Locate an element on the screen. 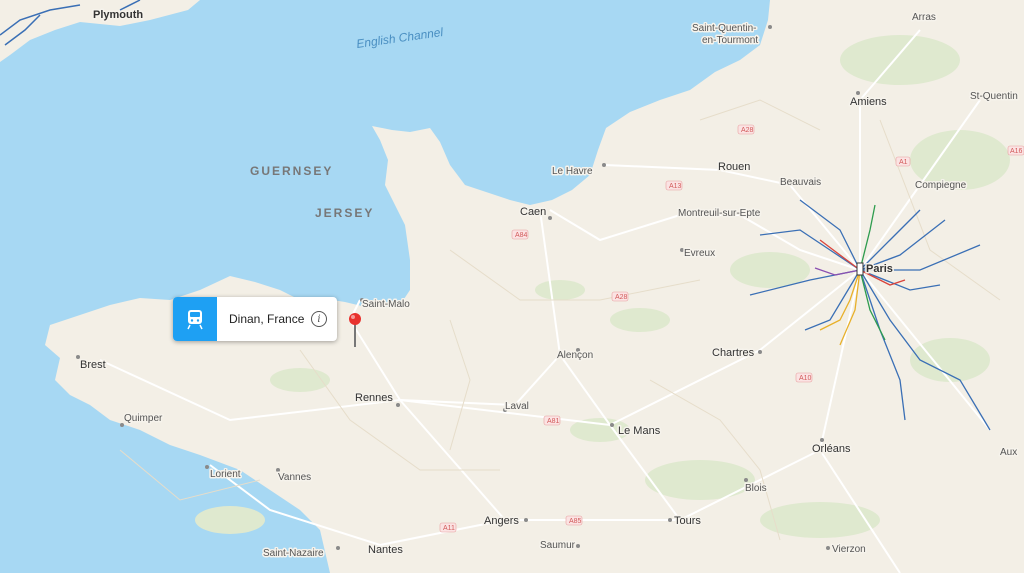 Image resolution: width=1024 pixels, height=573 pixels. city-label: Laval is located at coordinates (517, 406).